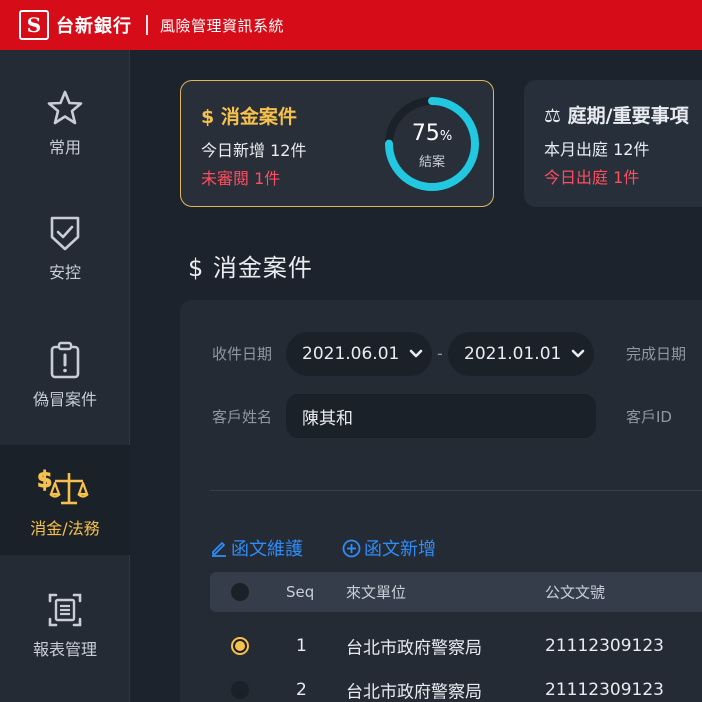 The width and height of the screenshot is (702, 702). What do you see at coordinates (249, 117) in the screenshot?
I see `card-title: $ 消金案件` at bounding box center [249, 117].